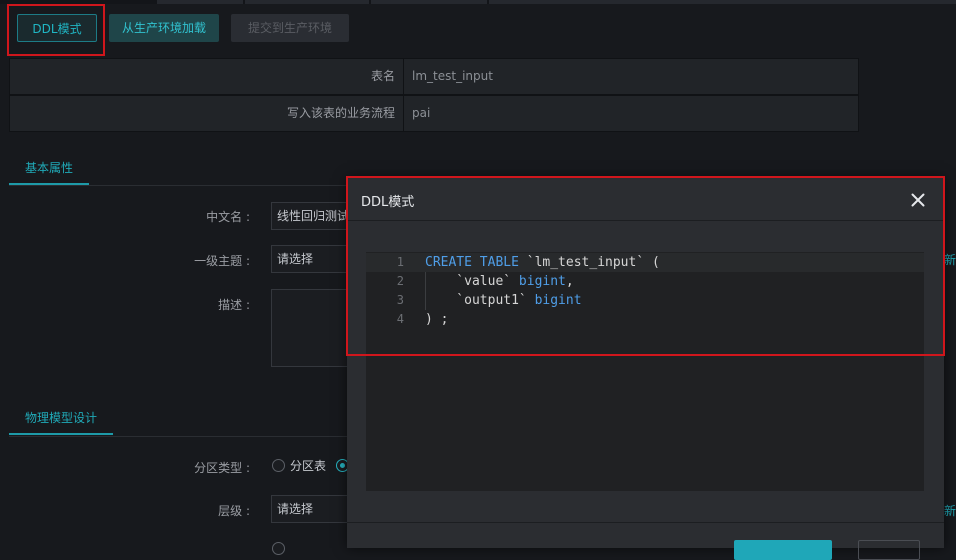 The width and height of the screenshot is (956, 560). What do you see at coordinates (57, 28) in the screenshot?
I see `ddl-mode-button: DDL模式` at bounding box center [57, 28].